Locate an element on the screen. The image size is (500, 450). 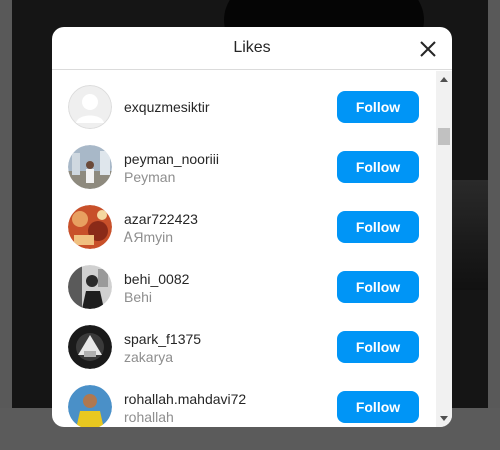
full-name: Behi is located at coordinates (138, 297).